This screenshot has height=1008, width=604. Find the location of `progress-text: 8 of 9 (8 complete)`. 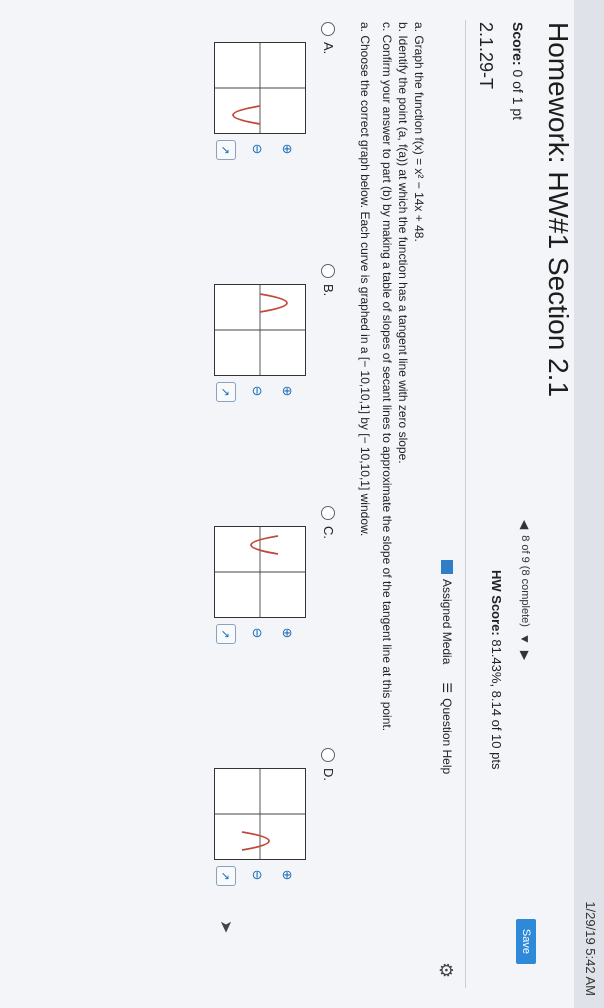

progress-text: 8 of 9 (8 complete) is located at coordinates (525, 581).